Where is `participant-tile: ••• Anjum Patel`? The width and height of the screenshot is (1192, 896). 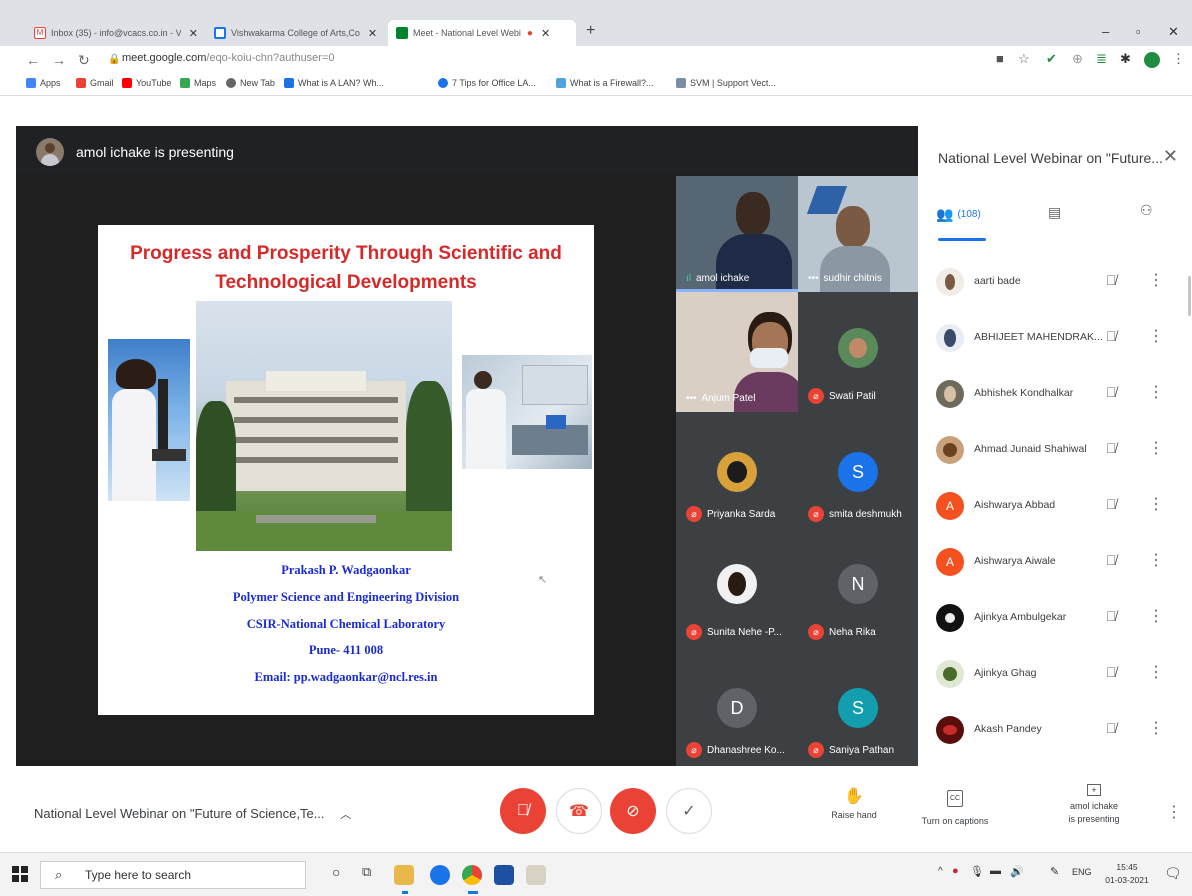
participant-tile: ••• Anjum Patel is located at coordinates (737, 352).